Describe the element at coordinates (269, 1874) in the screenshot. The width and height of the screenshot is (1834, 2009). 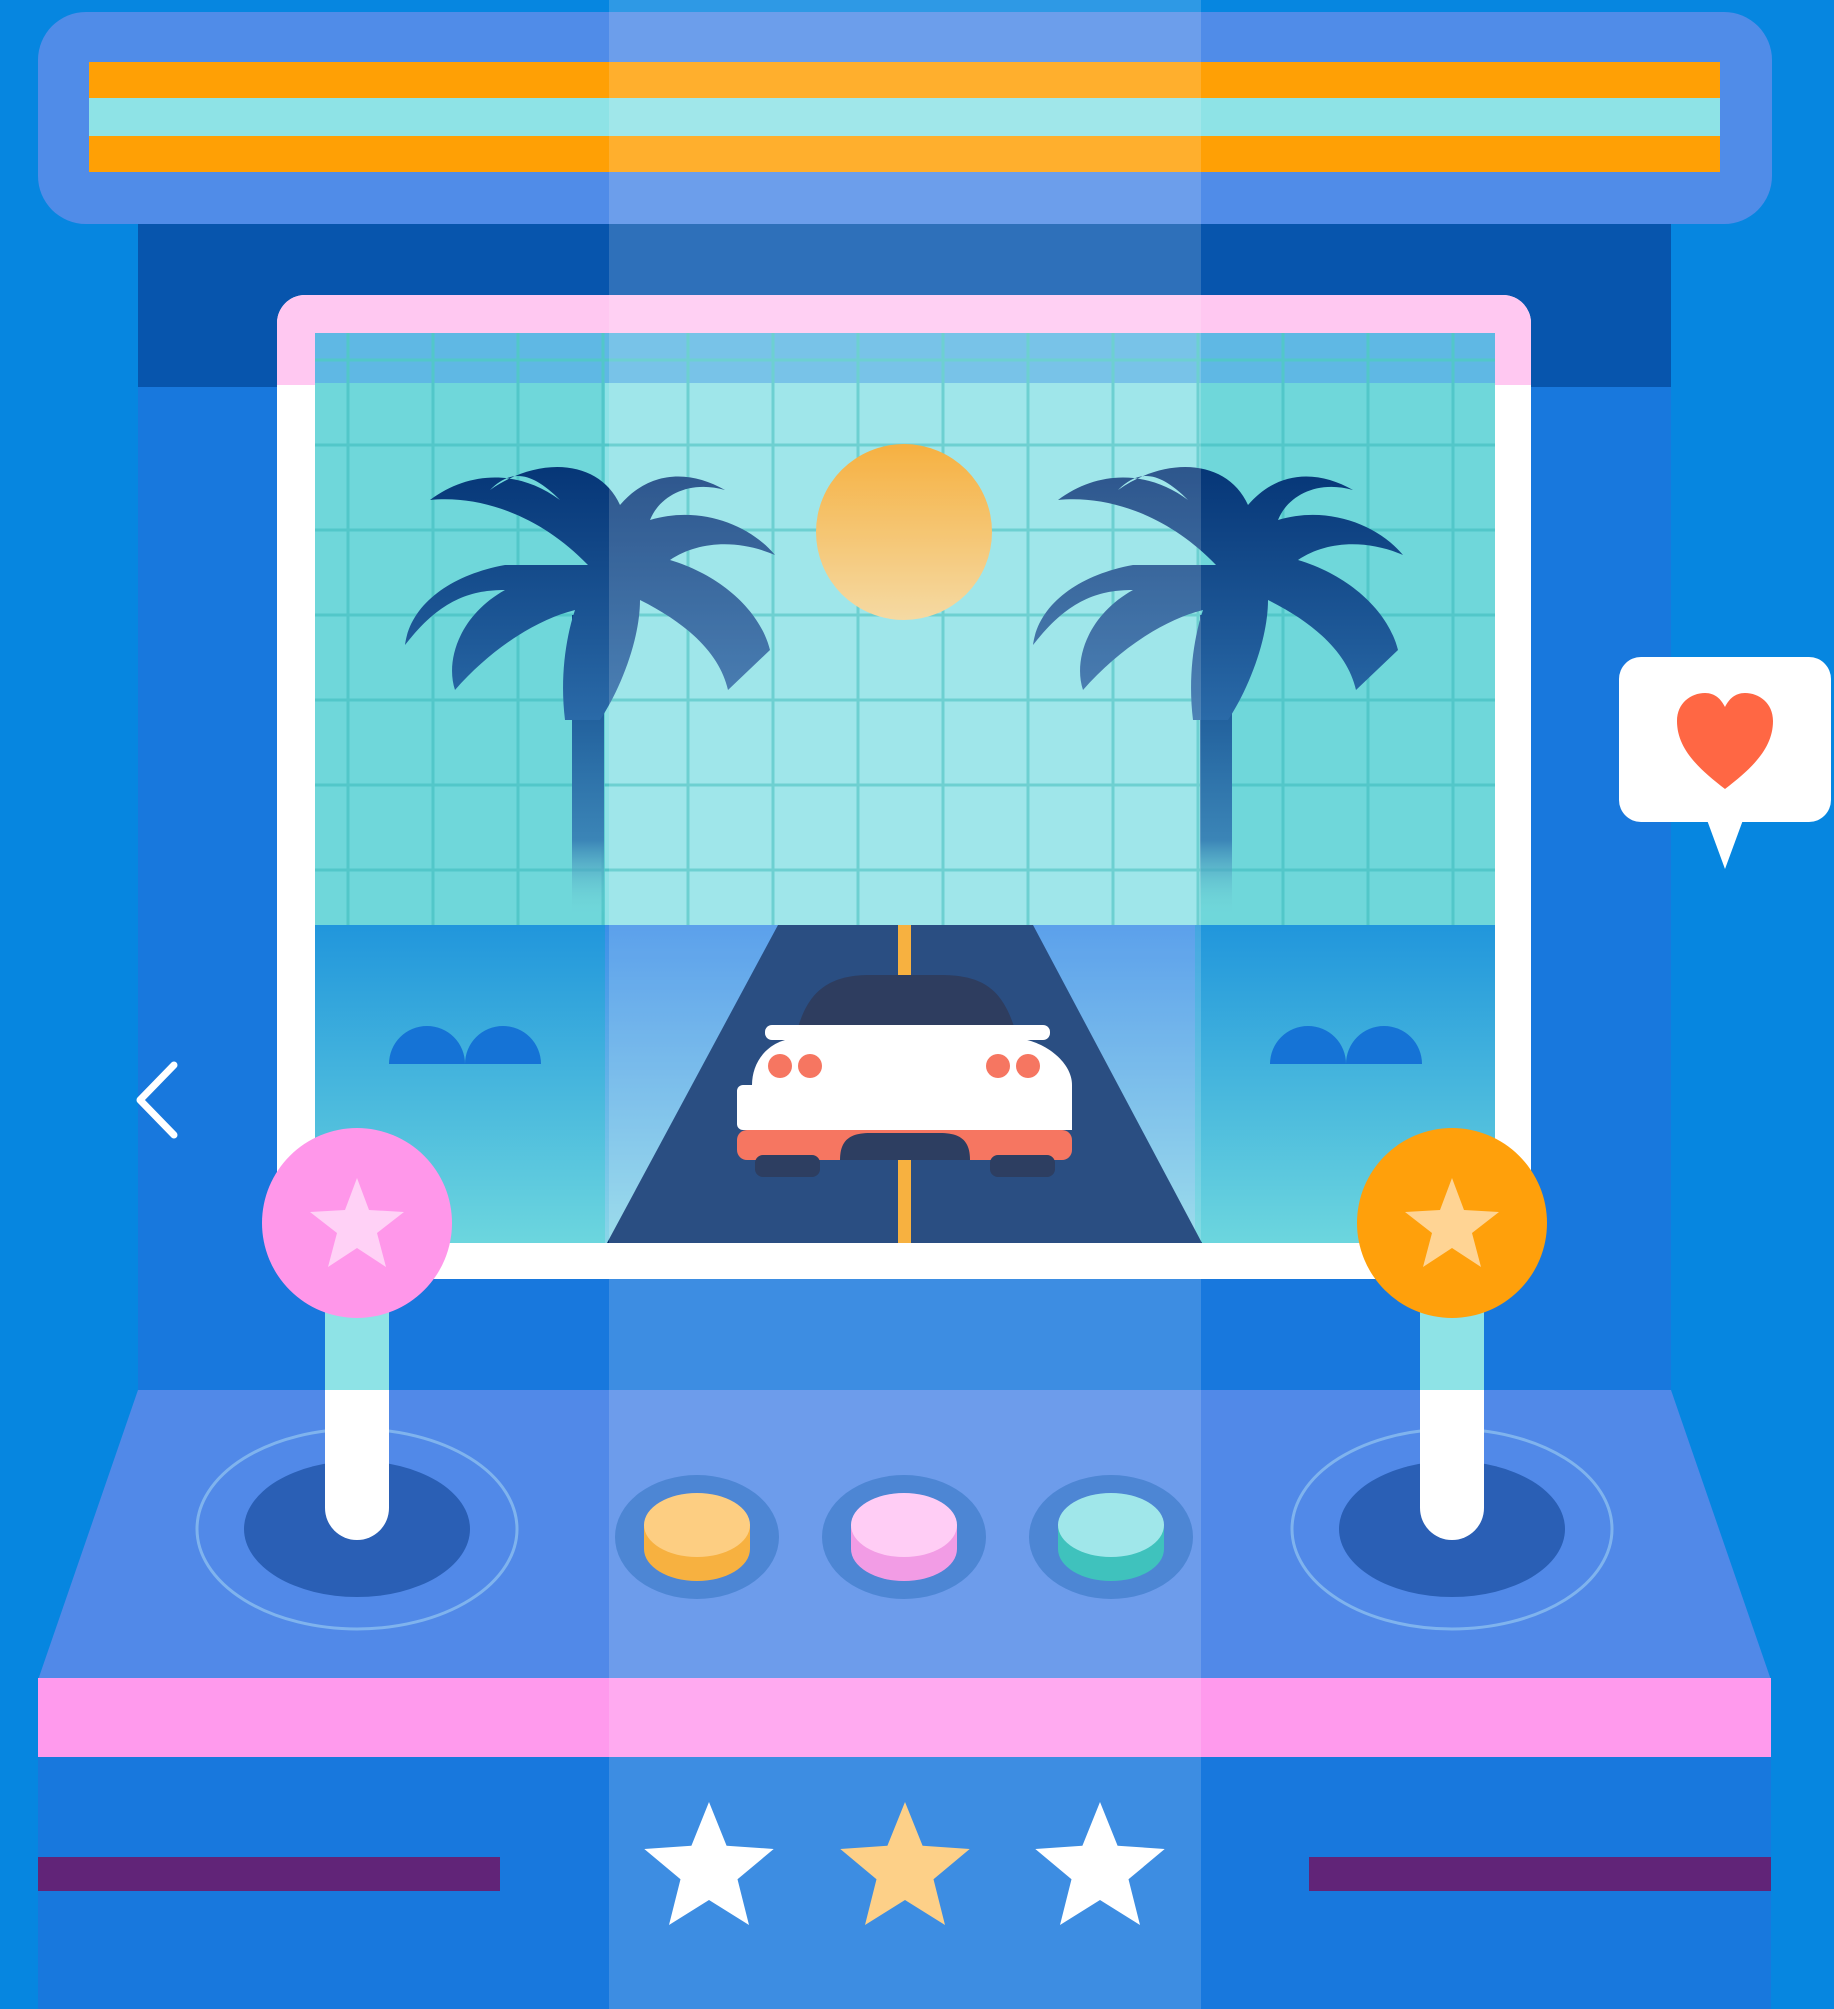
I see `coin-slot-left` at that location.